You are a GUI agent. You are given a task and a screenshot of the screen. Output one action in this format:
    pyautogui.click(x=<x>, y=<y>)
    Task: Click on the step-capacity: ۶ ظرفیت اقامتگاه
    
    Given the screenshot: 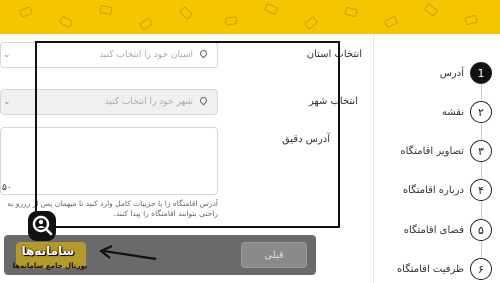 What is the action you would take?
    pyautogui.click(x=444, y=269)
    